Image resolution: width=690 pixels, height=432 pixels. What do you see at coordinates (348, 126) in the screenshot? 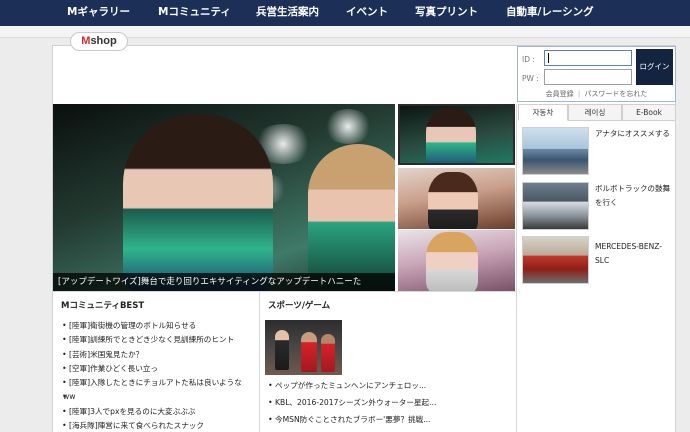
I see `stage-light` at bounding box center [348, 126].